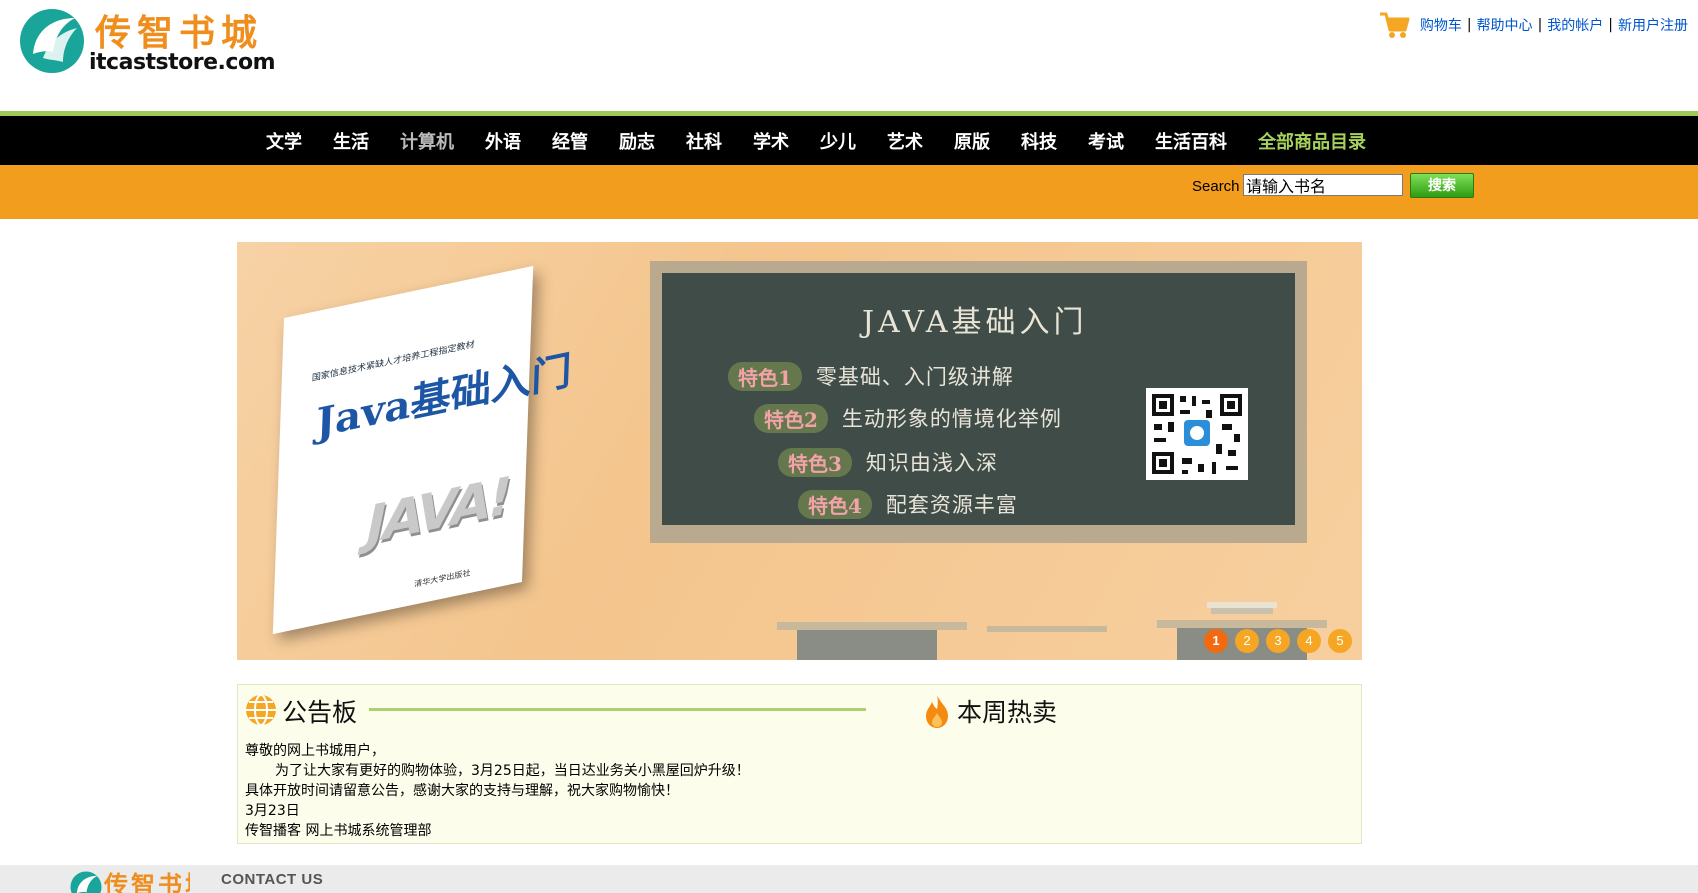 The width and height of the screenshot is (1698, 893). What do you see at coordinates (914, 377) in the screenshot?
I see `feature-text: 零基础、入门级讲解` at bounding box center [914, 377].